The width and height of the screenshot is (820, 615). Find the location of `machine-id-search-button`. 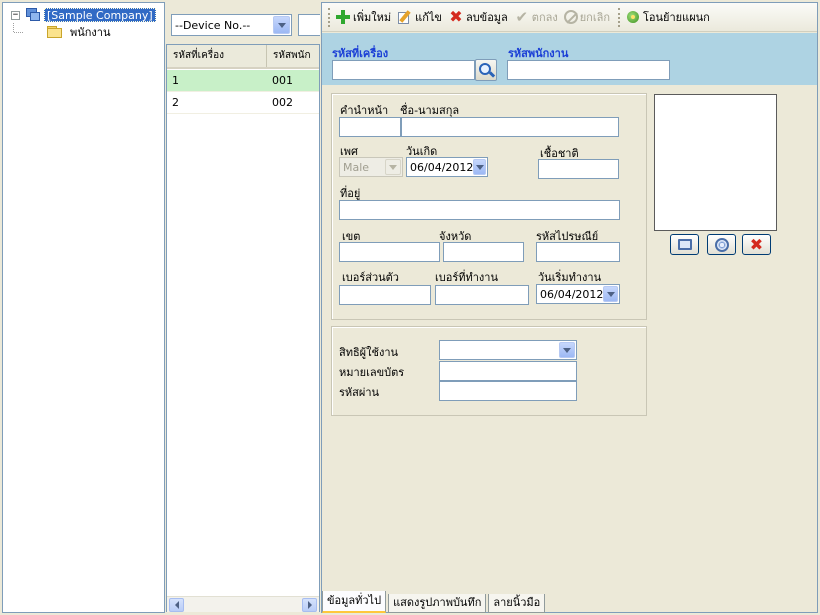

machine-id-search-button is located at coordinates (486, 70).